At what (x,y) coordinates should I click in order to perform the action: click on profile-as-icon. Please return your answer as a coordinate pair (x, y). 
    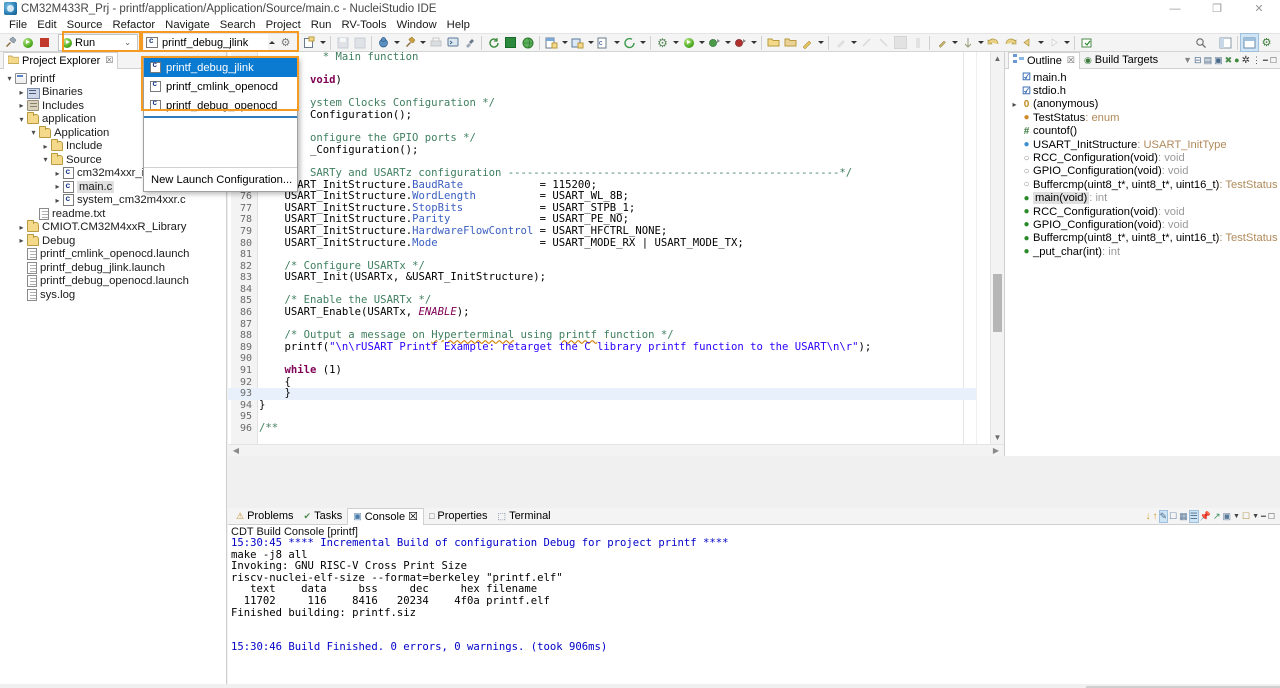
    Looking at the image, I should click on (740, 42).